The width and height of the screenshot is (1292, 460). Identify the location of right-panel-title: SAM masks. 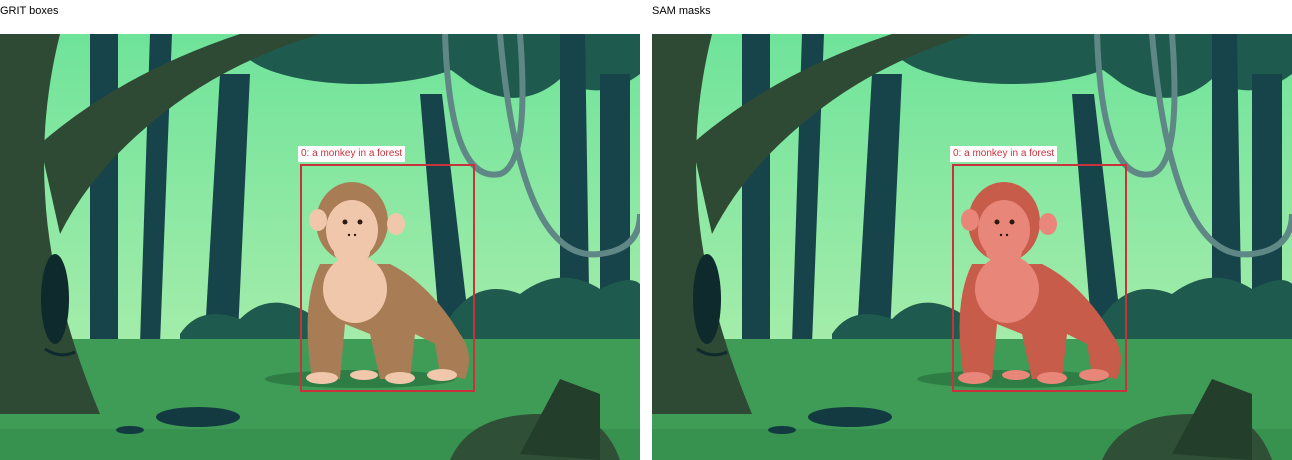
(681, 11).